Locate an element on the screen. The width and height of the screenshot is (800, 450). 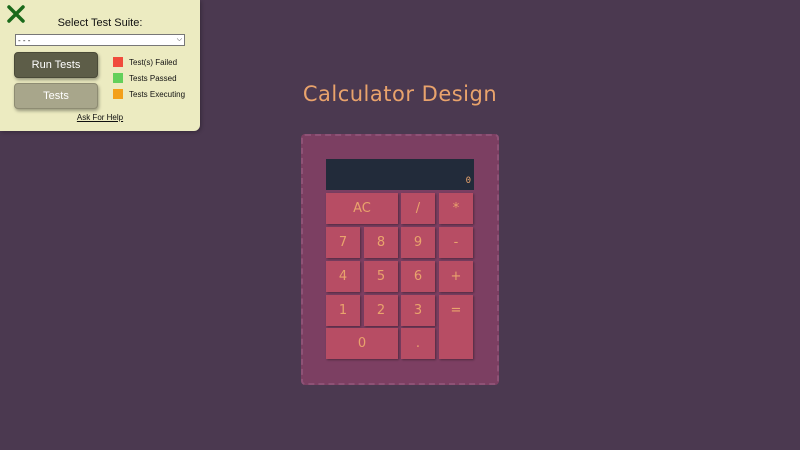
equals-button: = is located at coordinates (456, 327).